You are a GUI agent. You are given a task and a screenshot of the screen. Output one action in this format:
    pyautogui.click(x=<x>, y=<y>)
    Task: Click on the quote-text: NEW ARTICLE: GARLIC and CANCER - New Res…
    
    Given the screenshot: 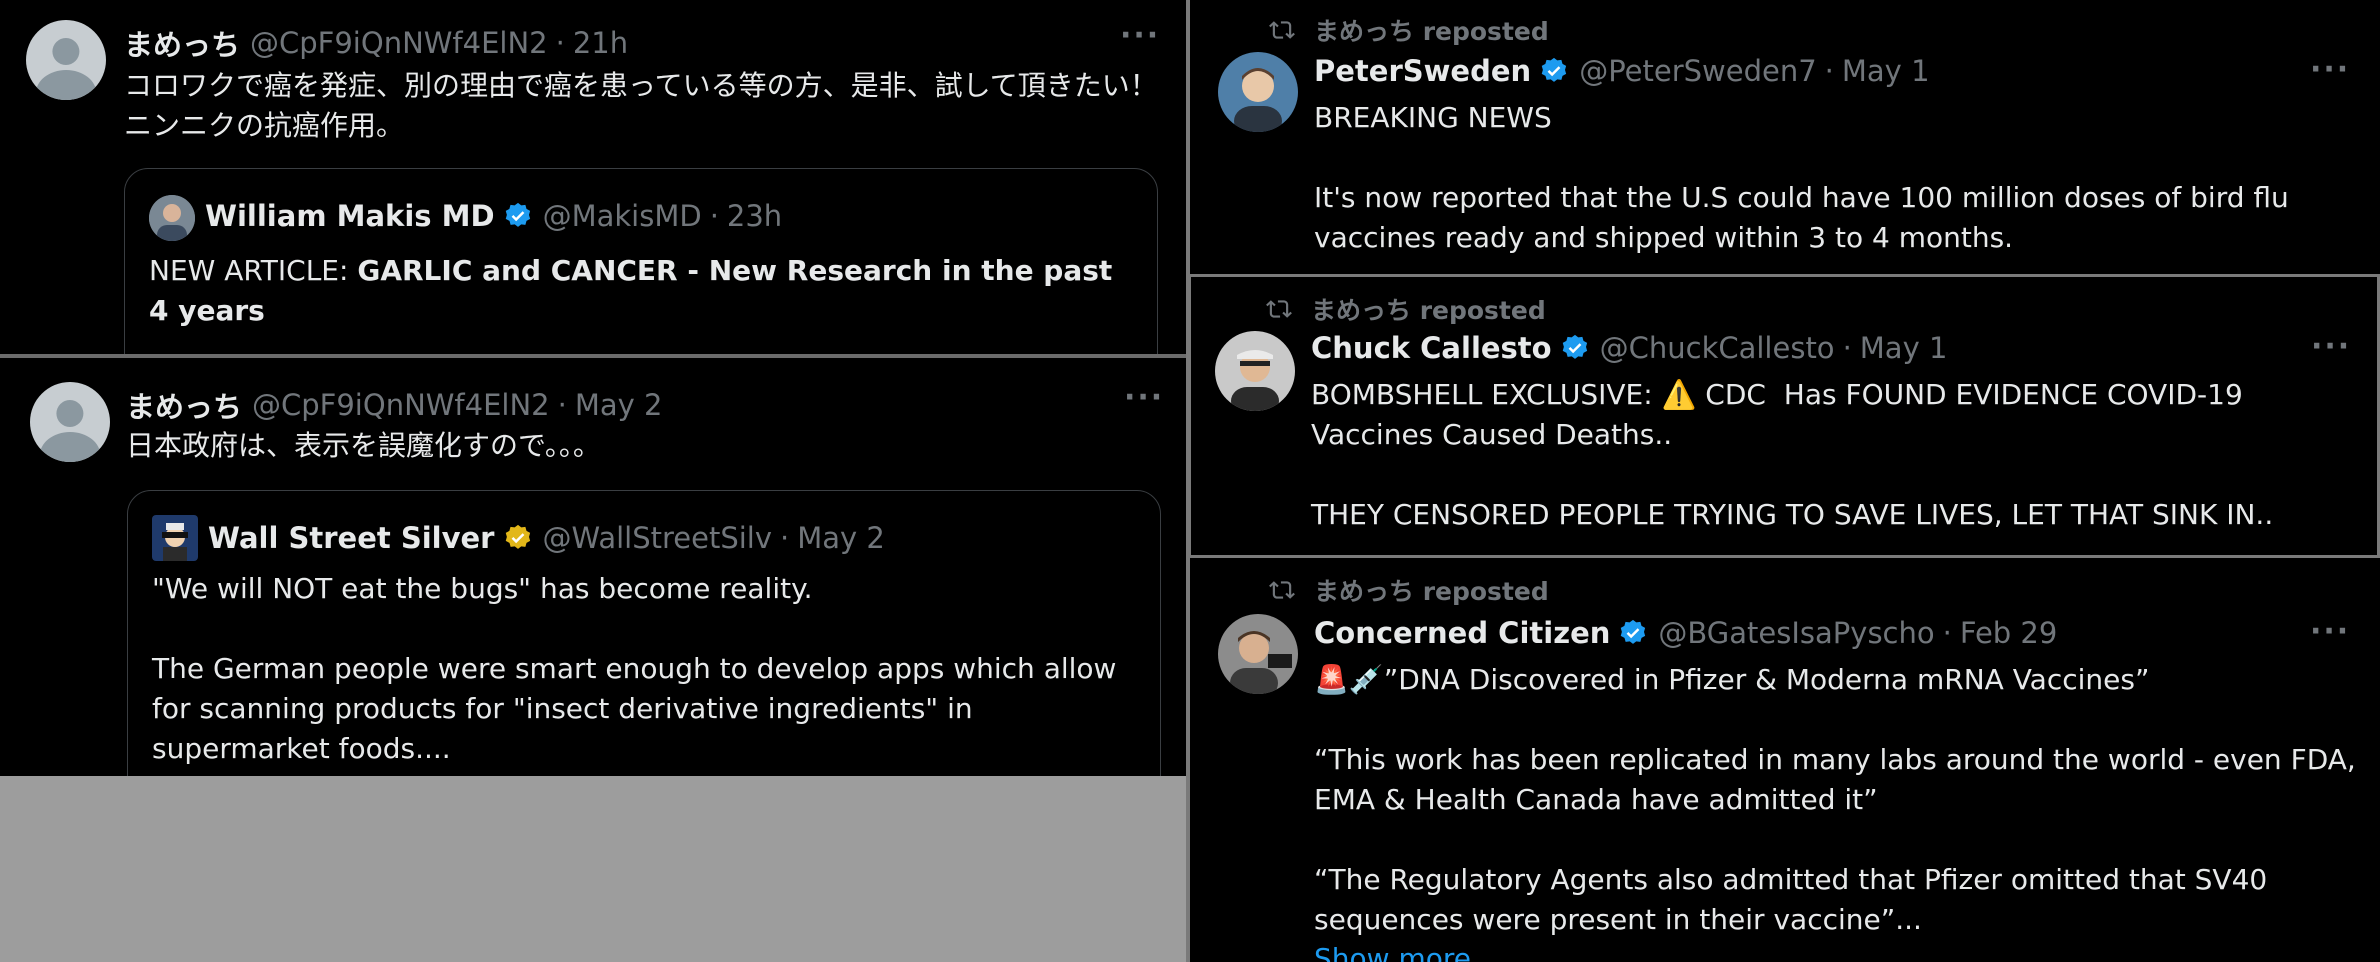 What is the action you would take?
    pyautogui.click(x=644, y=291)
    